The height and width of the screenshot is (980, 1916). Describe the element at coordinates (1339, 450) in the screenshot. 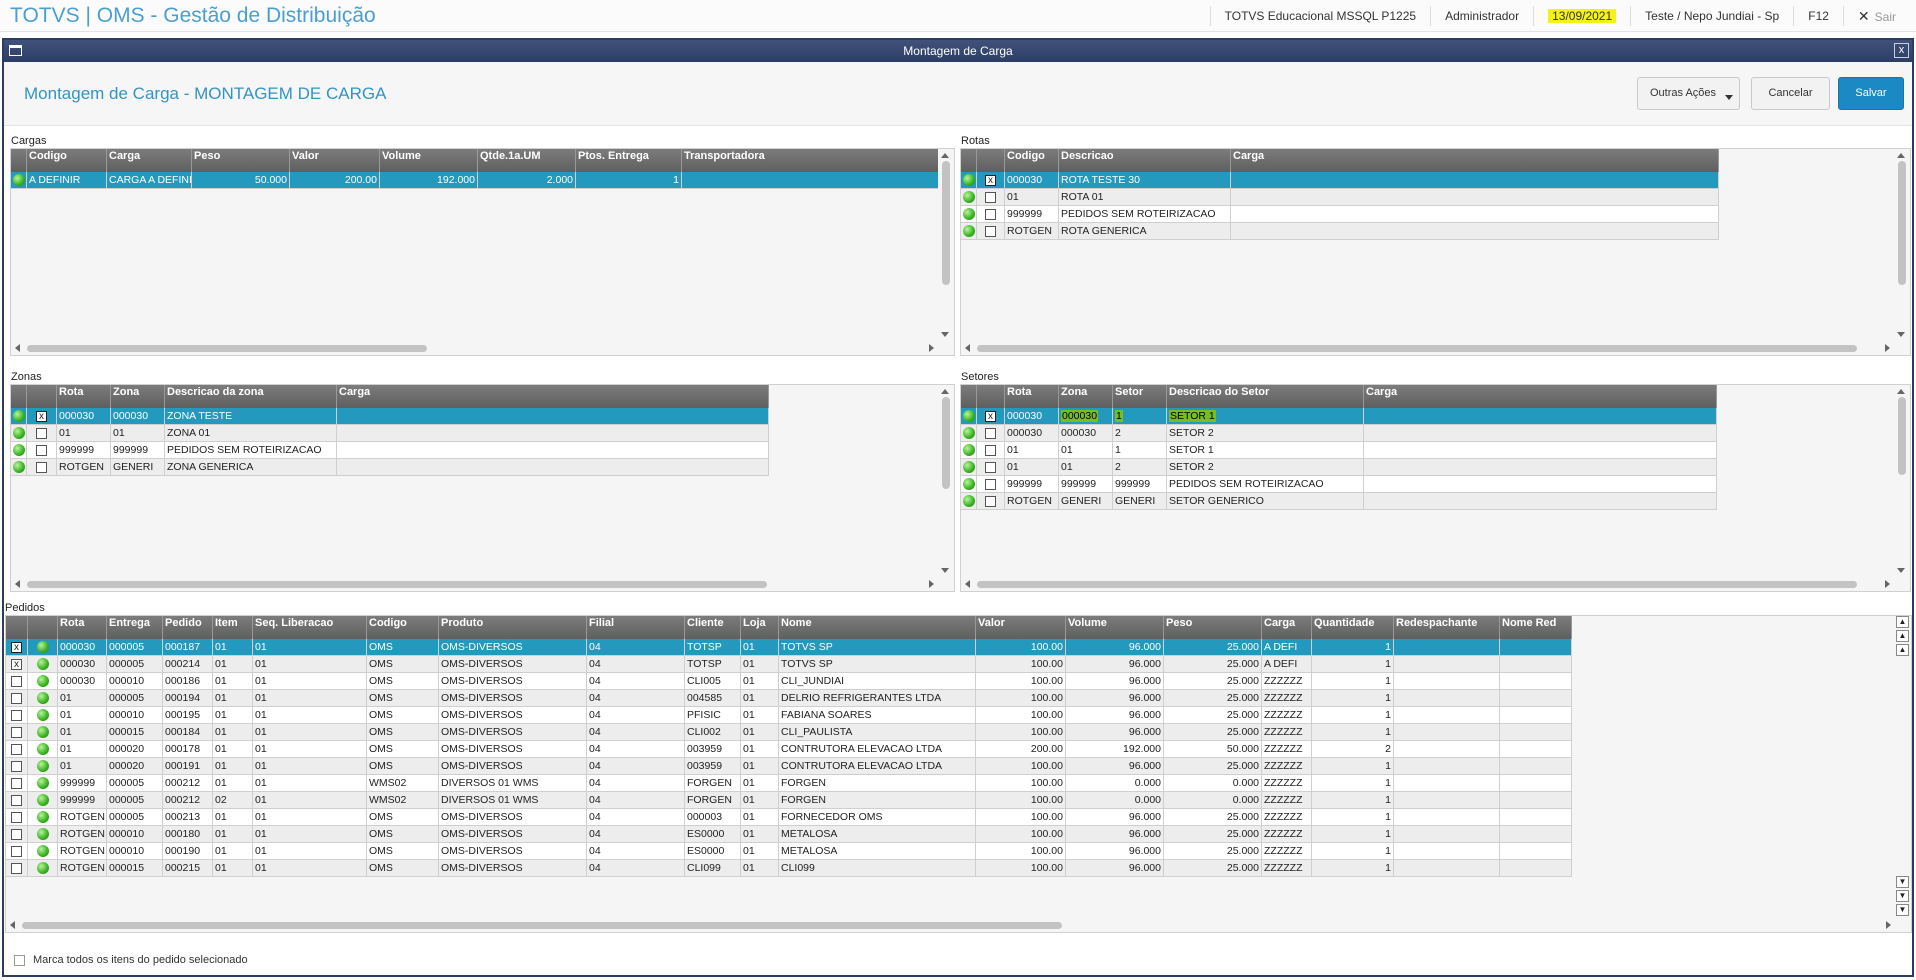

I see `setores-row: 01 01 1 SETOR 1` at that location.